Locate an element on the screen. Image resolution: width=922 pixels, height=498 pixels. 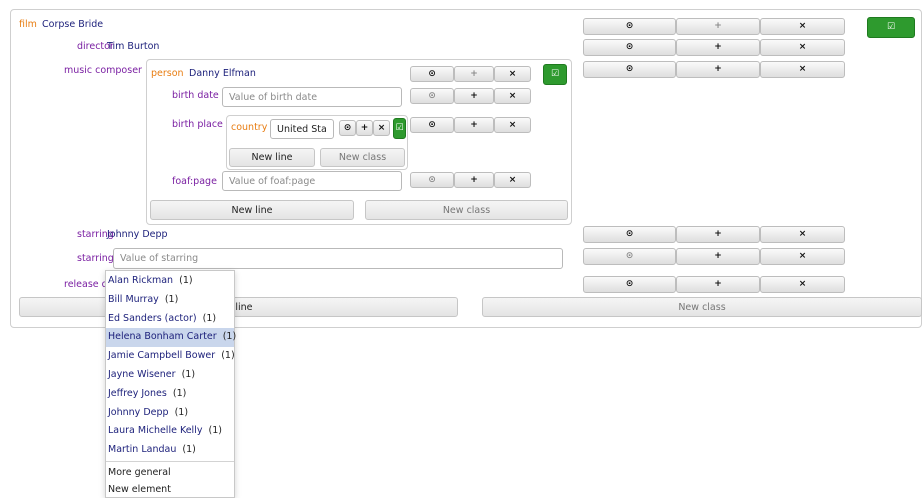
music-composer-remove-button: × is located at coordinates (802, 69).